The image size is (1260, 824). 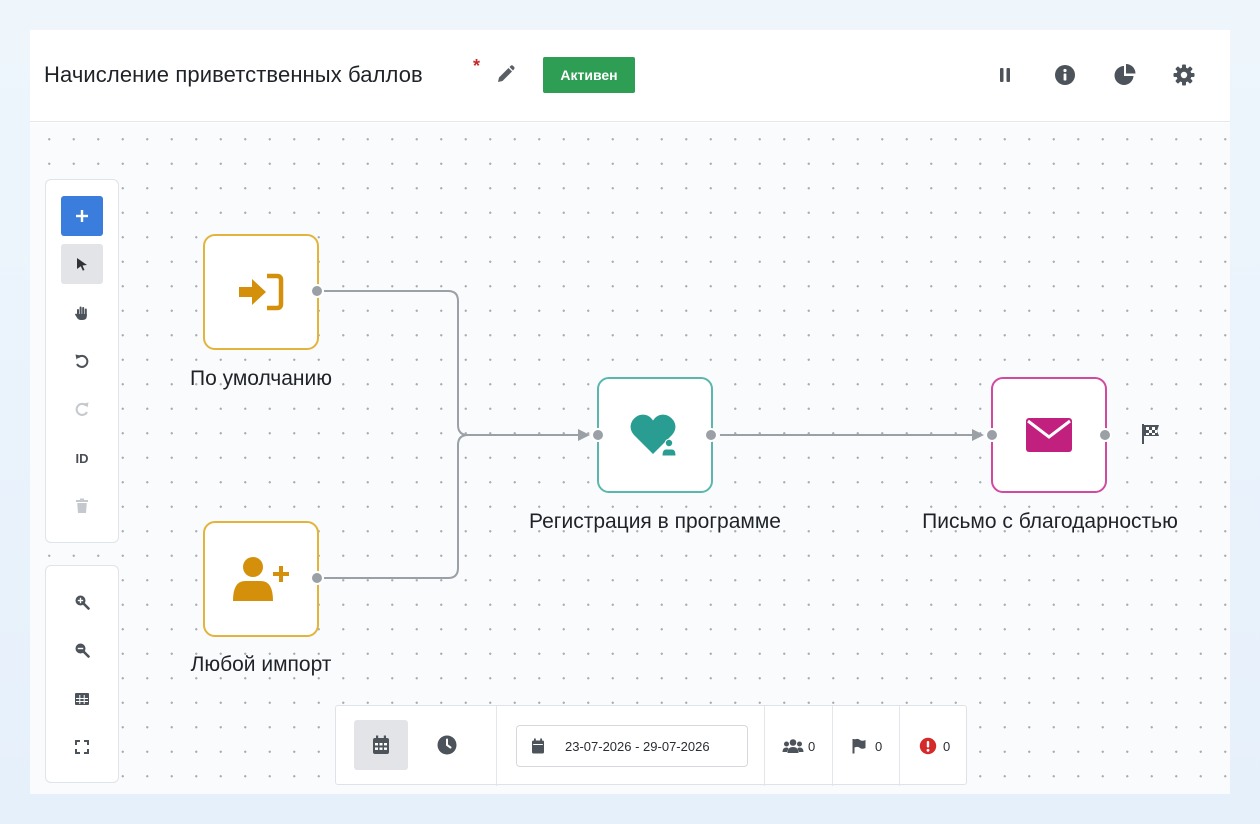 I want to click on status-badge: Активен, so click(x=589, y=75).